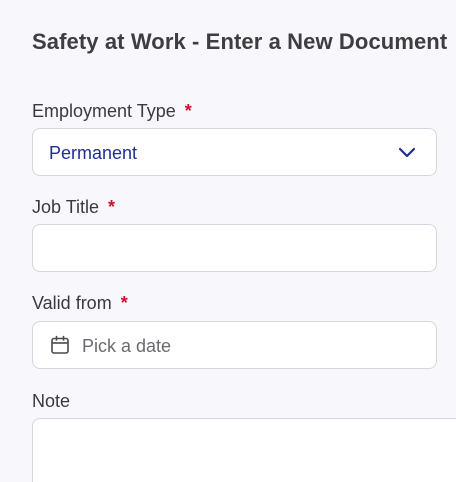  What do you see at coordinates (93, 153) in the screenshot?
I see `employment-type-value: Permanent` at bounding box center [93, 153].